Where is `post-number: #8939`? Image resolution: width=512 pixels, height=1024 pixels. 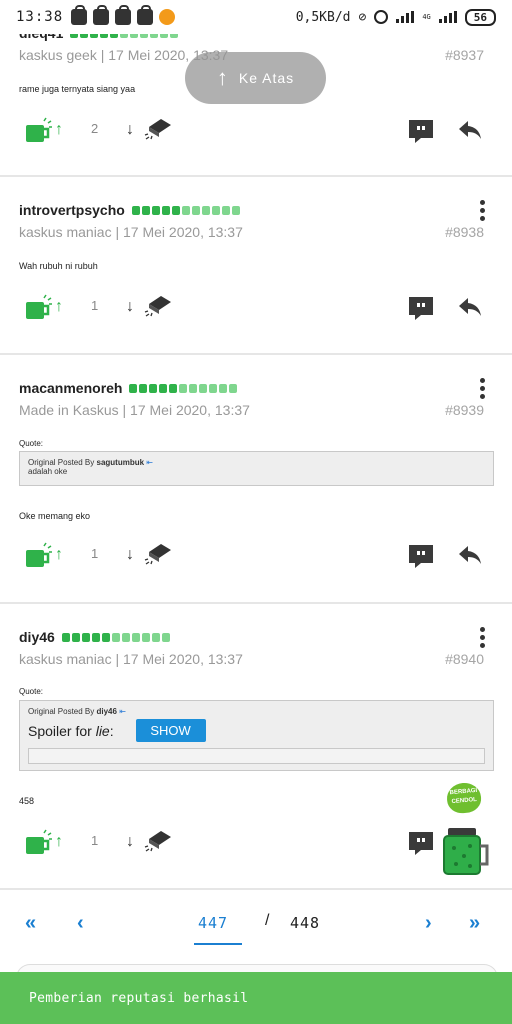 post-number: #8939 is located at coordinates (464, 410).